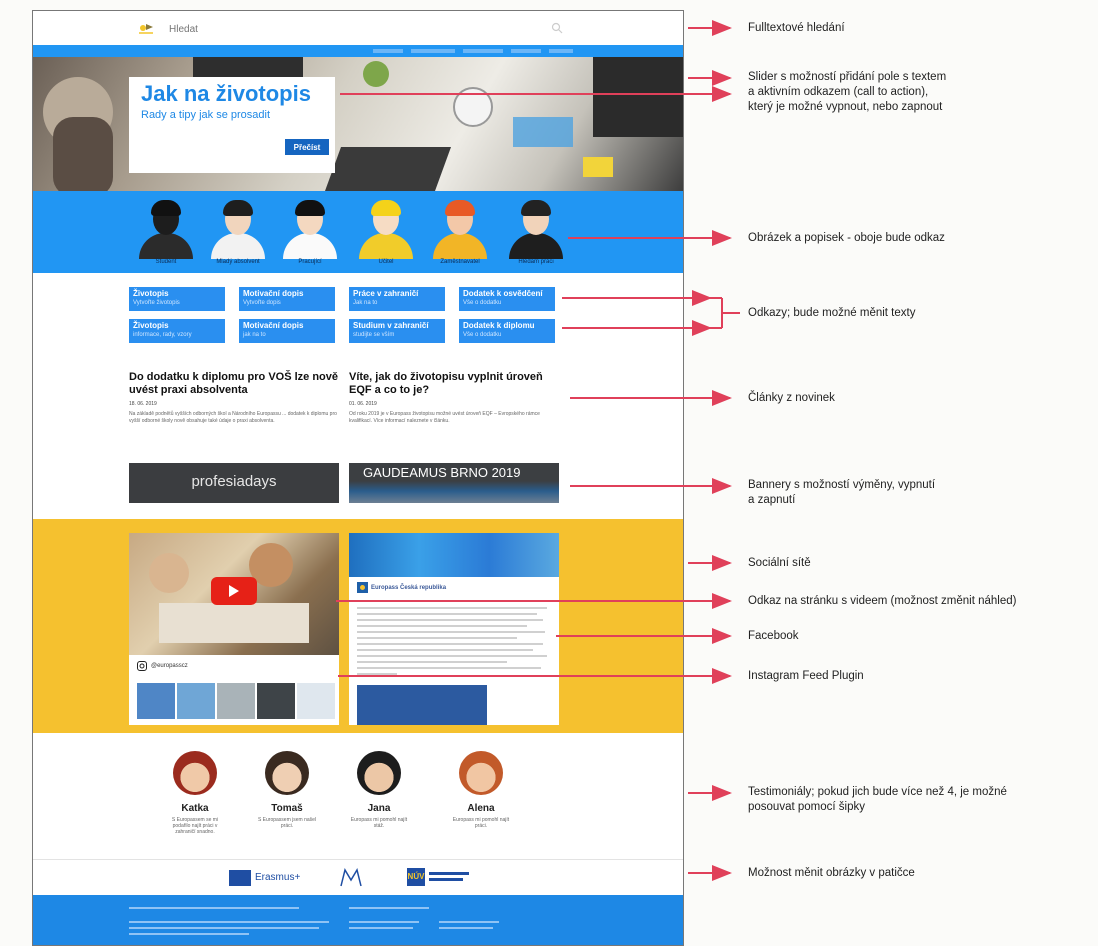 The image size is (1098, 946). Describe the element at coordinates (772, 500) in the screenshot. I see `annotation-line: a zapnutí` at that location.